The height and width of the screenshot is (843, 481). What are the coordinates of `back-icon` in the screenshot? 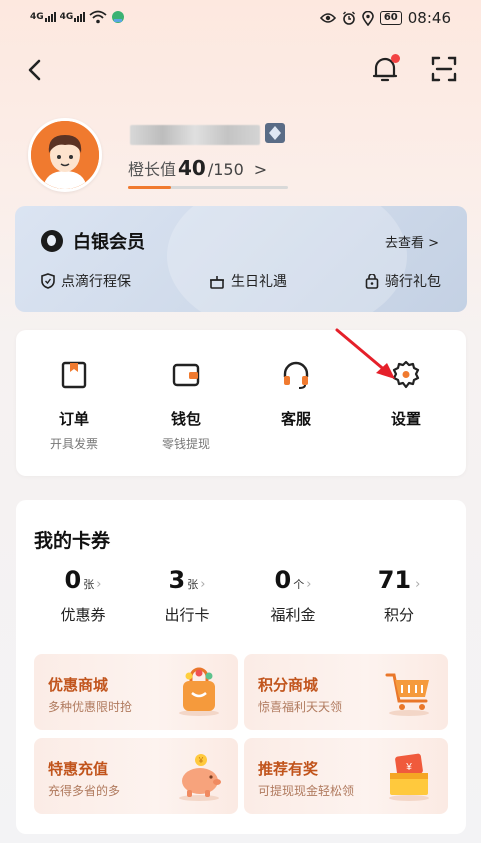 It's located at (34, 70).